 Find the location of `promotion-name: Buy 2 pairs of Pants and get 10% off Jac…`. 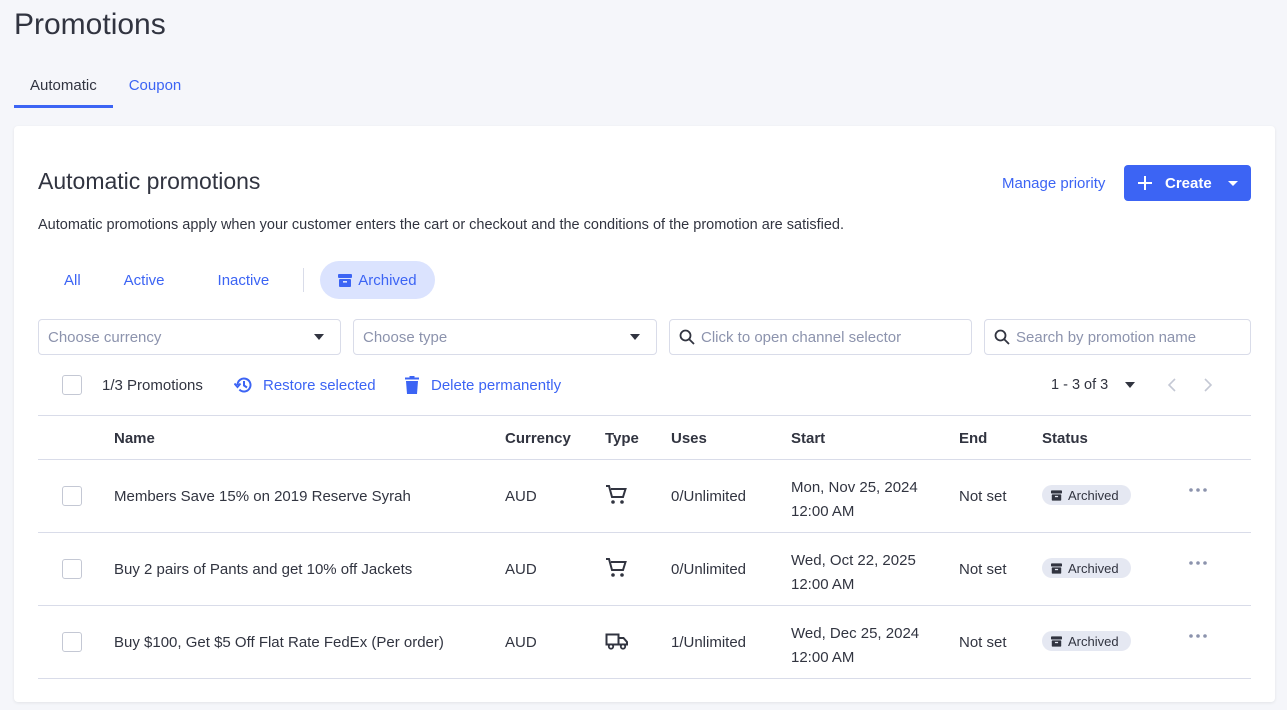

promotion-name: Buy 2 pairs of Pants and get 10% off Jac… is located at coordinates (263, 569).